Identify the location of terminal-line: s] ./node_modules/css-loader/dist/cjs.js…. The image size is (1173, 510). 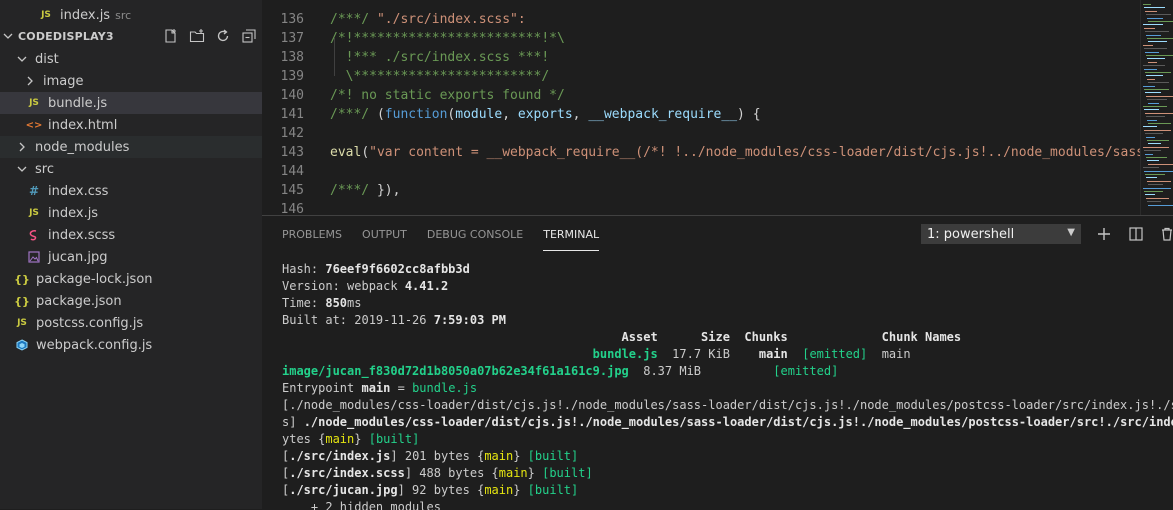
(727, 422).